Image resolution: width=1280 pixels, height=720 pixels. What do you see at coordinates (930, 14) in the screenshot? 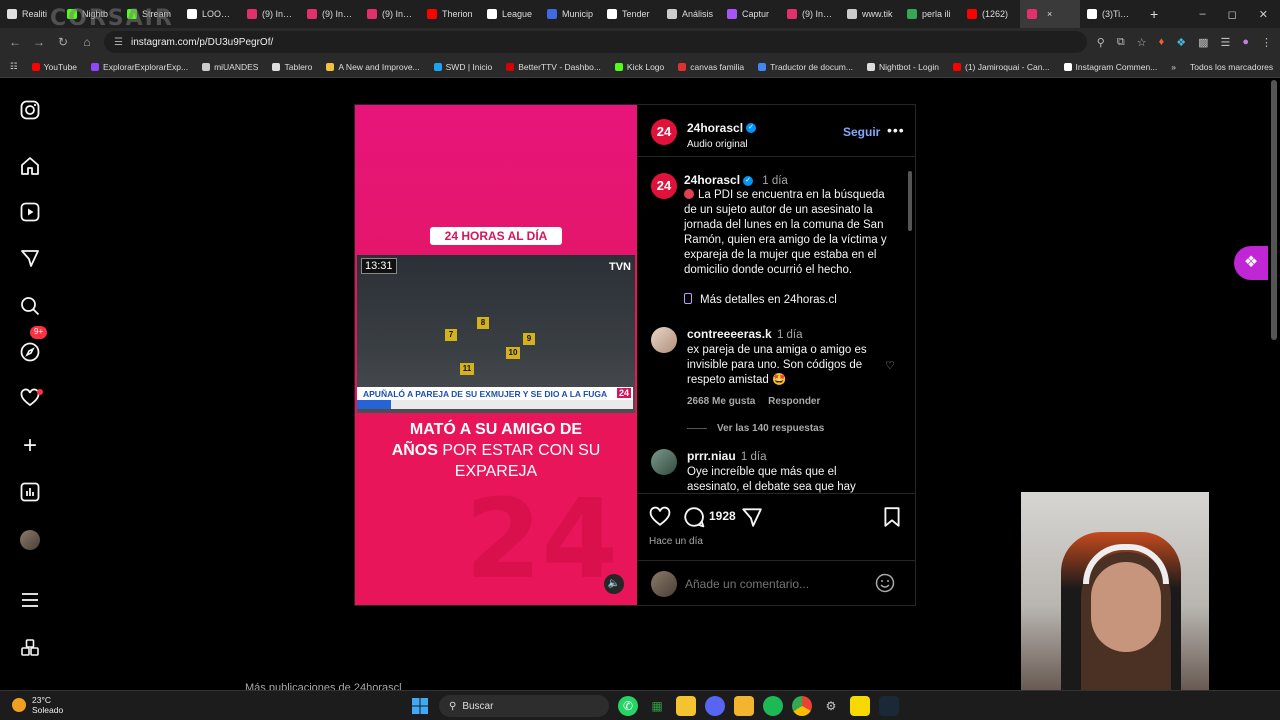
I see `browser-tab: perla ili` at bounding box center [930, 14].